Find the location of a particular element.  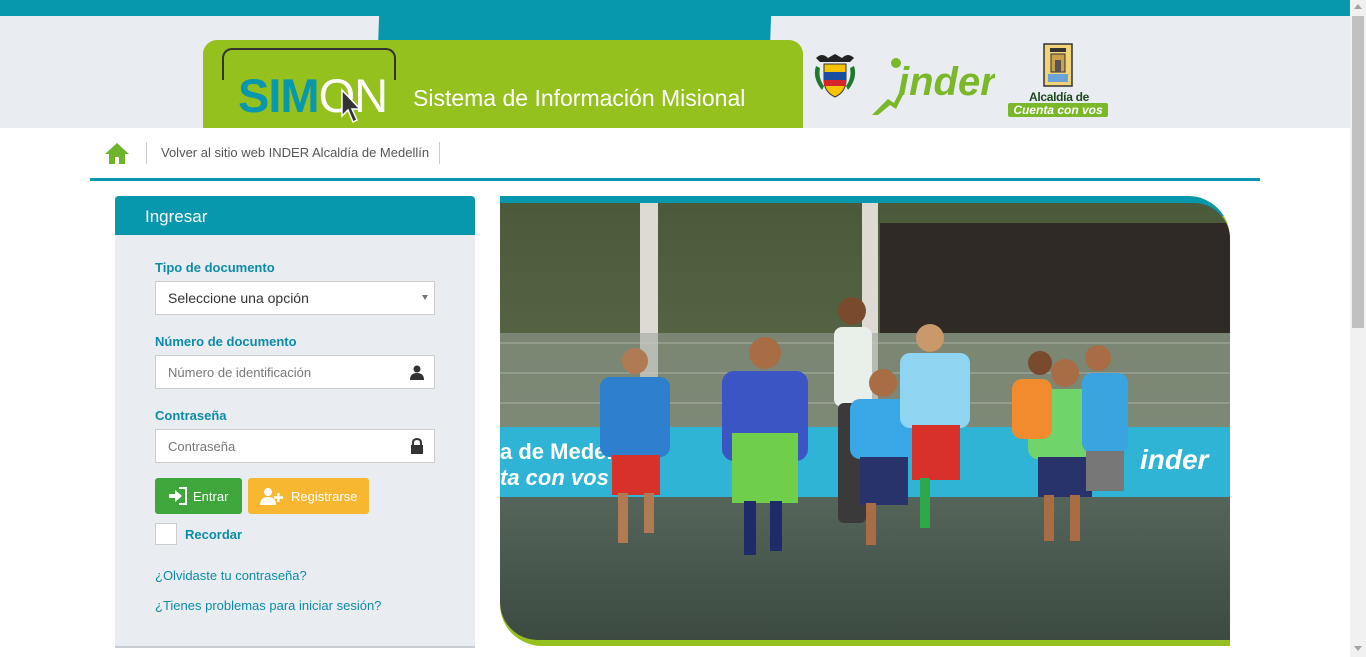

add-user-icon is located at coordinates (271, 496).